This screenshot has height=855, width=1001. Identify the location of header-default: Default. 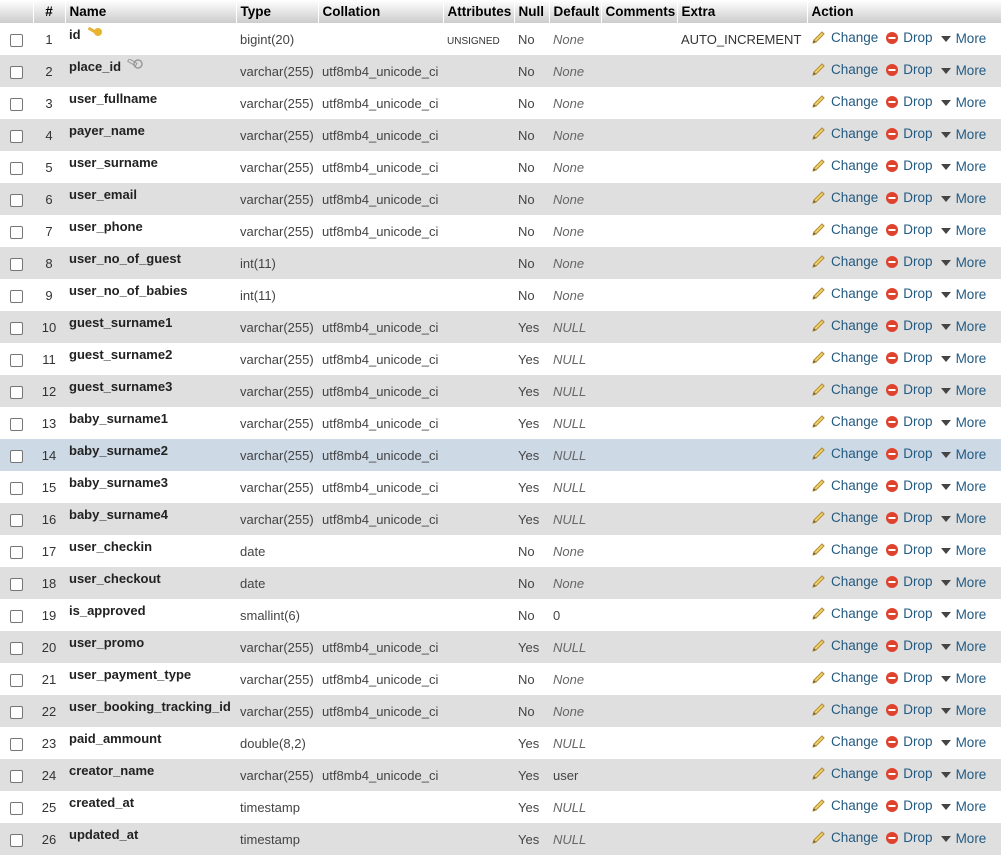
(575, 11).